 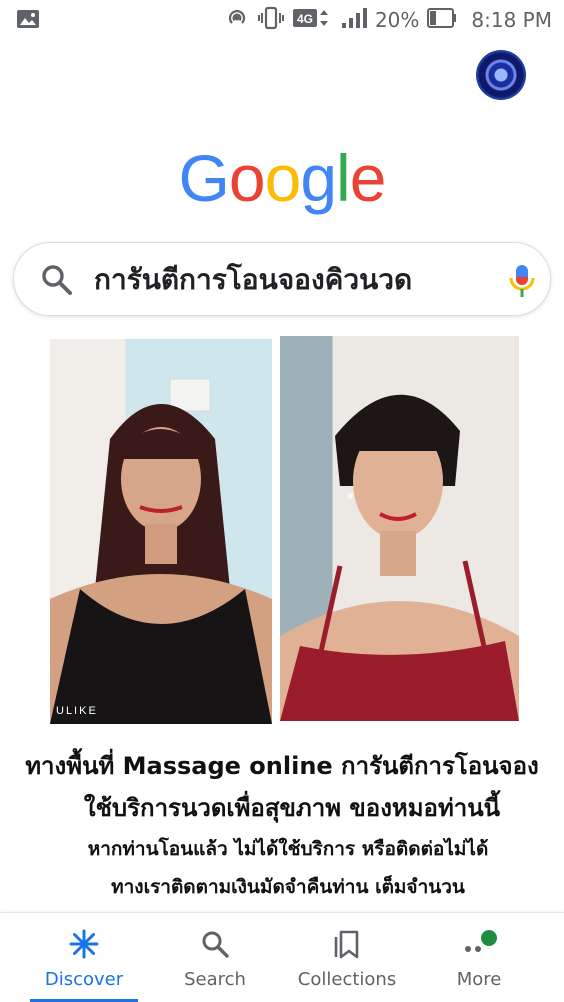 I want to click on logo-letter: e, so click(x=368, y=178).